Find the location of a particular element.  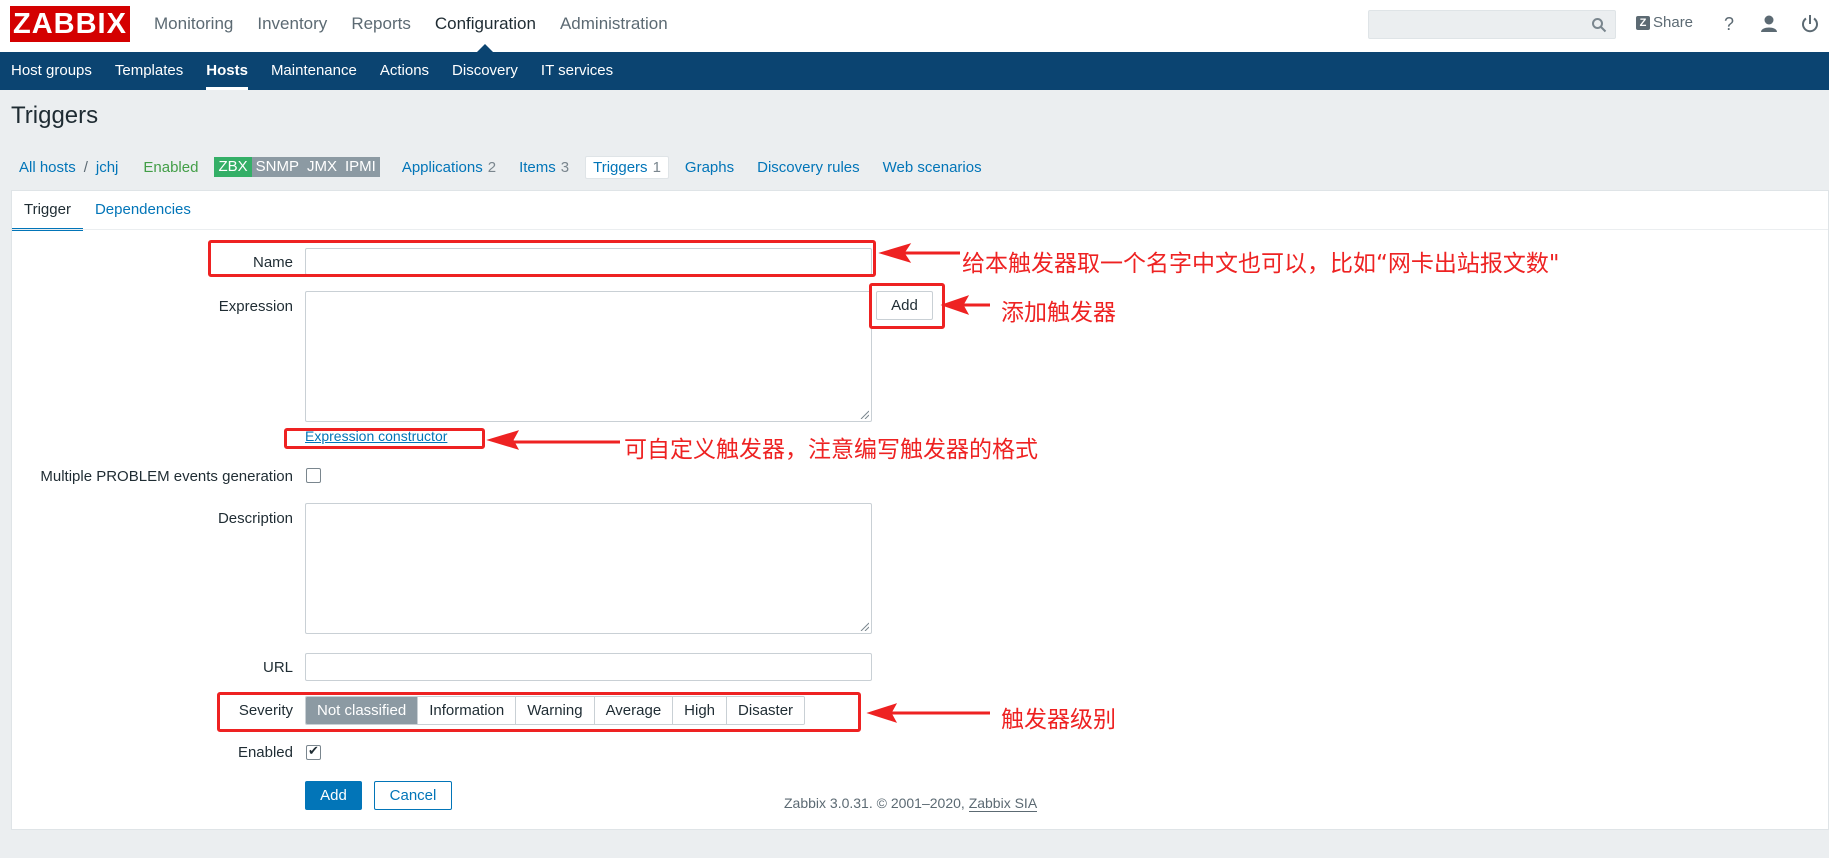

availability-badges: ZBX SNMP JMX IPMI is located at coordinates (297, 167).